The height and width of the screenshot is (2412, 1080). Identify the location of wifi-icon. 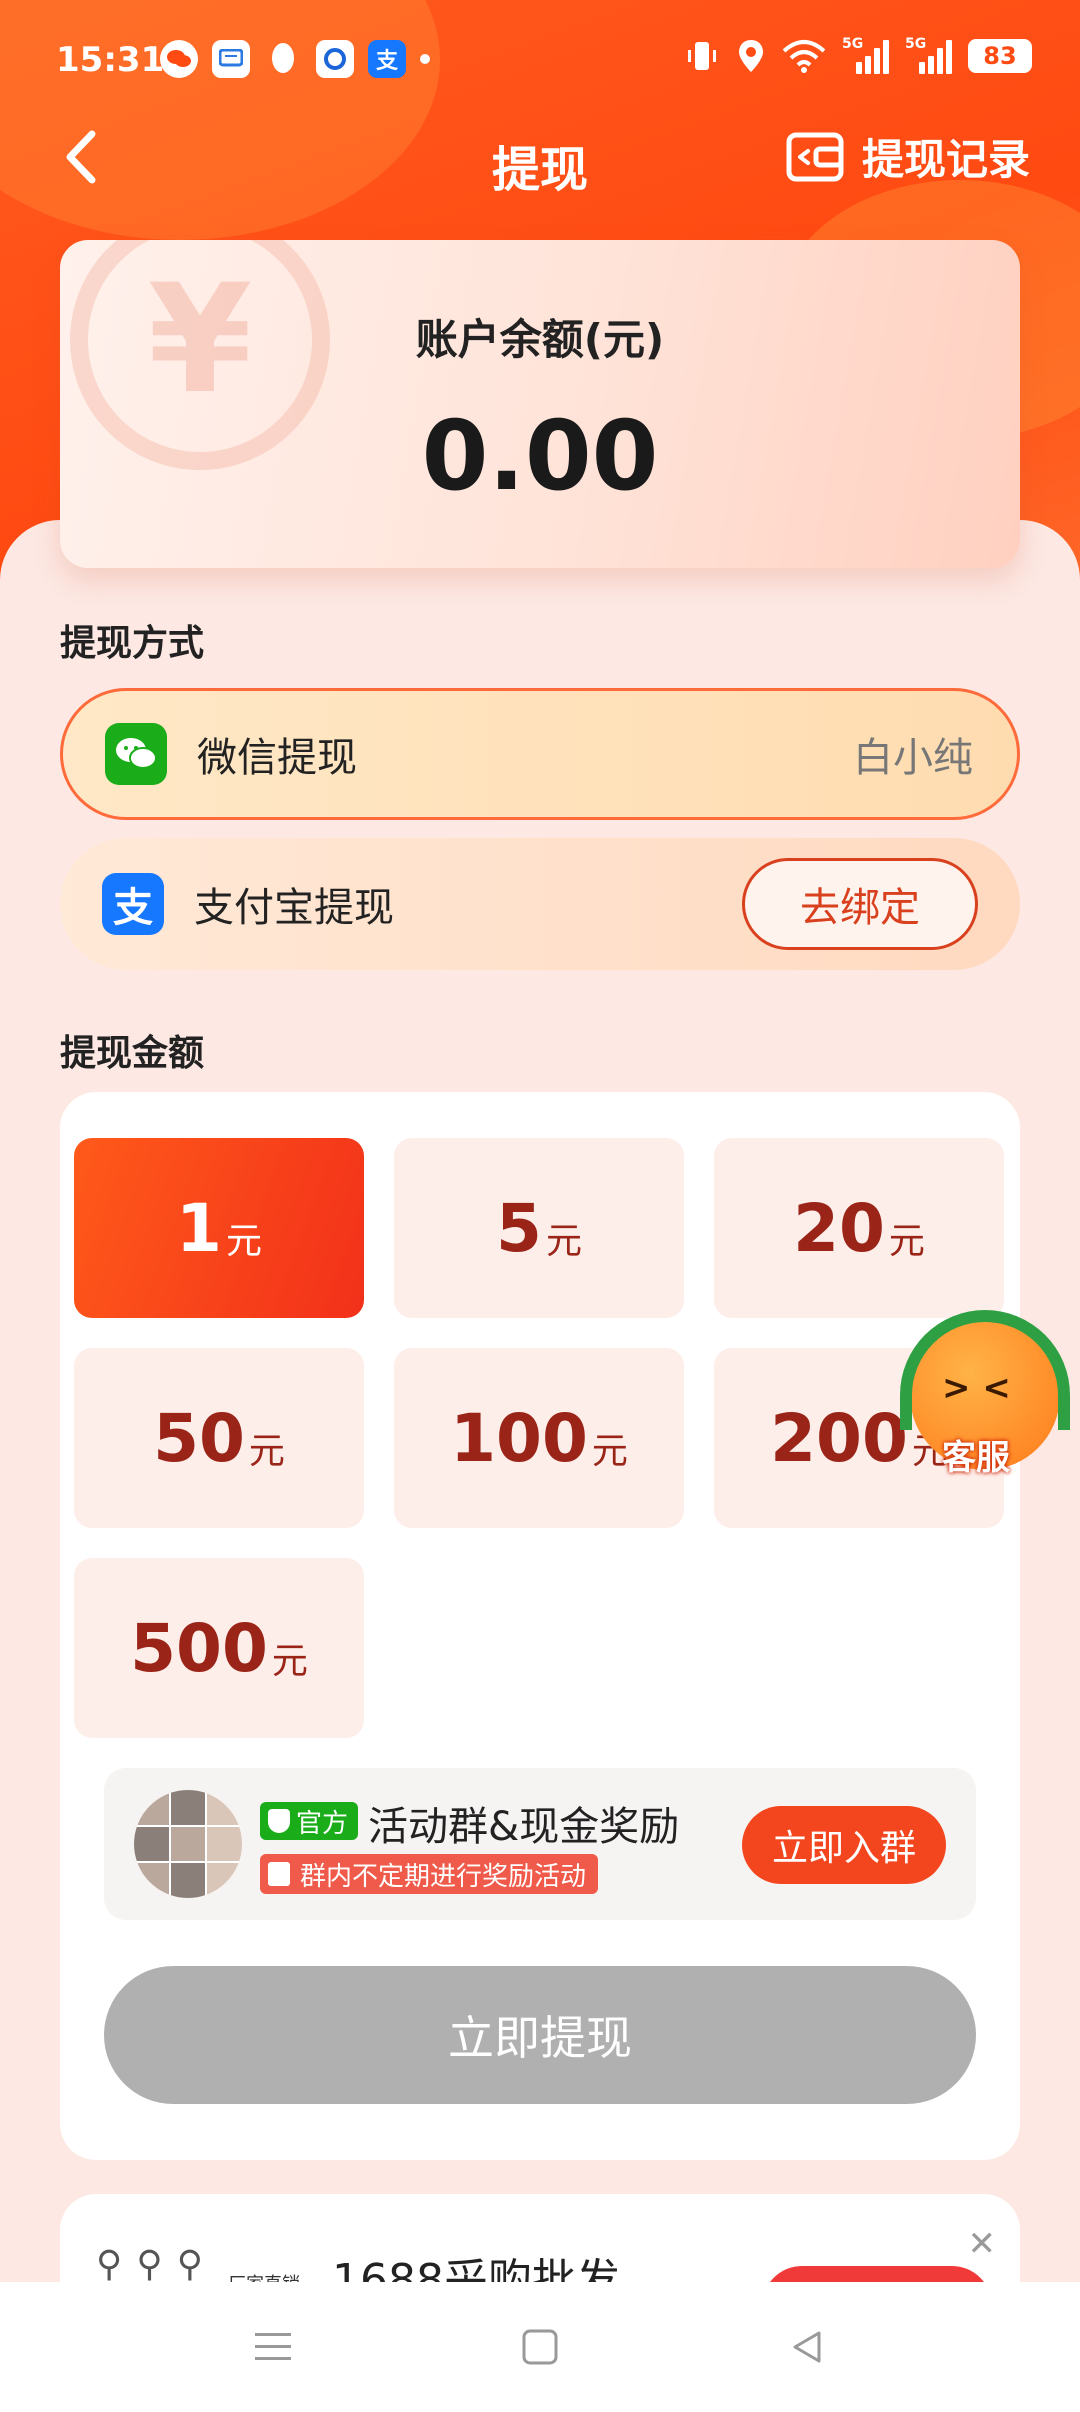
(804, 56).